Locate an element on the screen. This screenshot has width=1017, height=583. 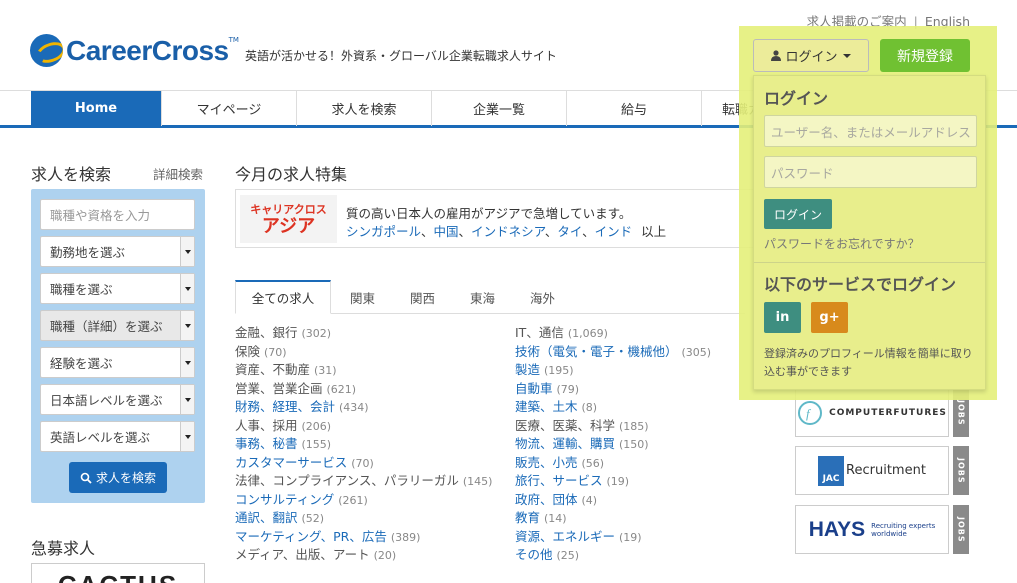
partner-hays: HAYS Recruiting experts worldwide is located at coordinates (872, 529).